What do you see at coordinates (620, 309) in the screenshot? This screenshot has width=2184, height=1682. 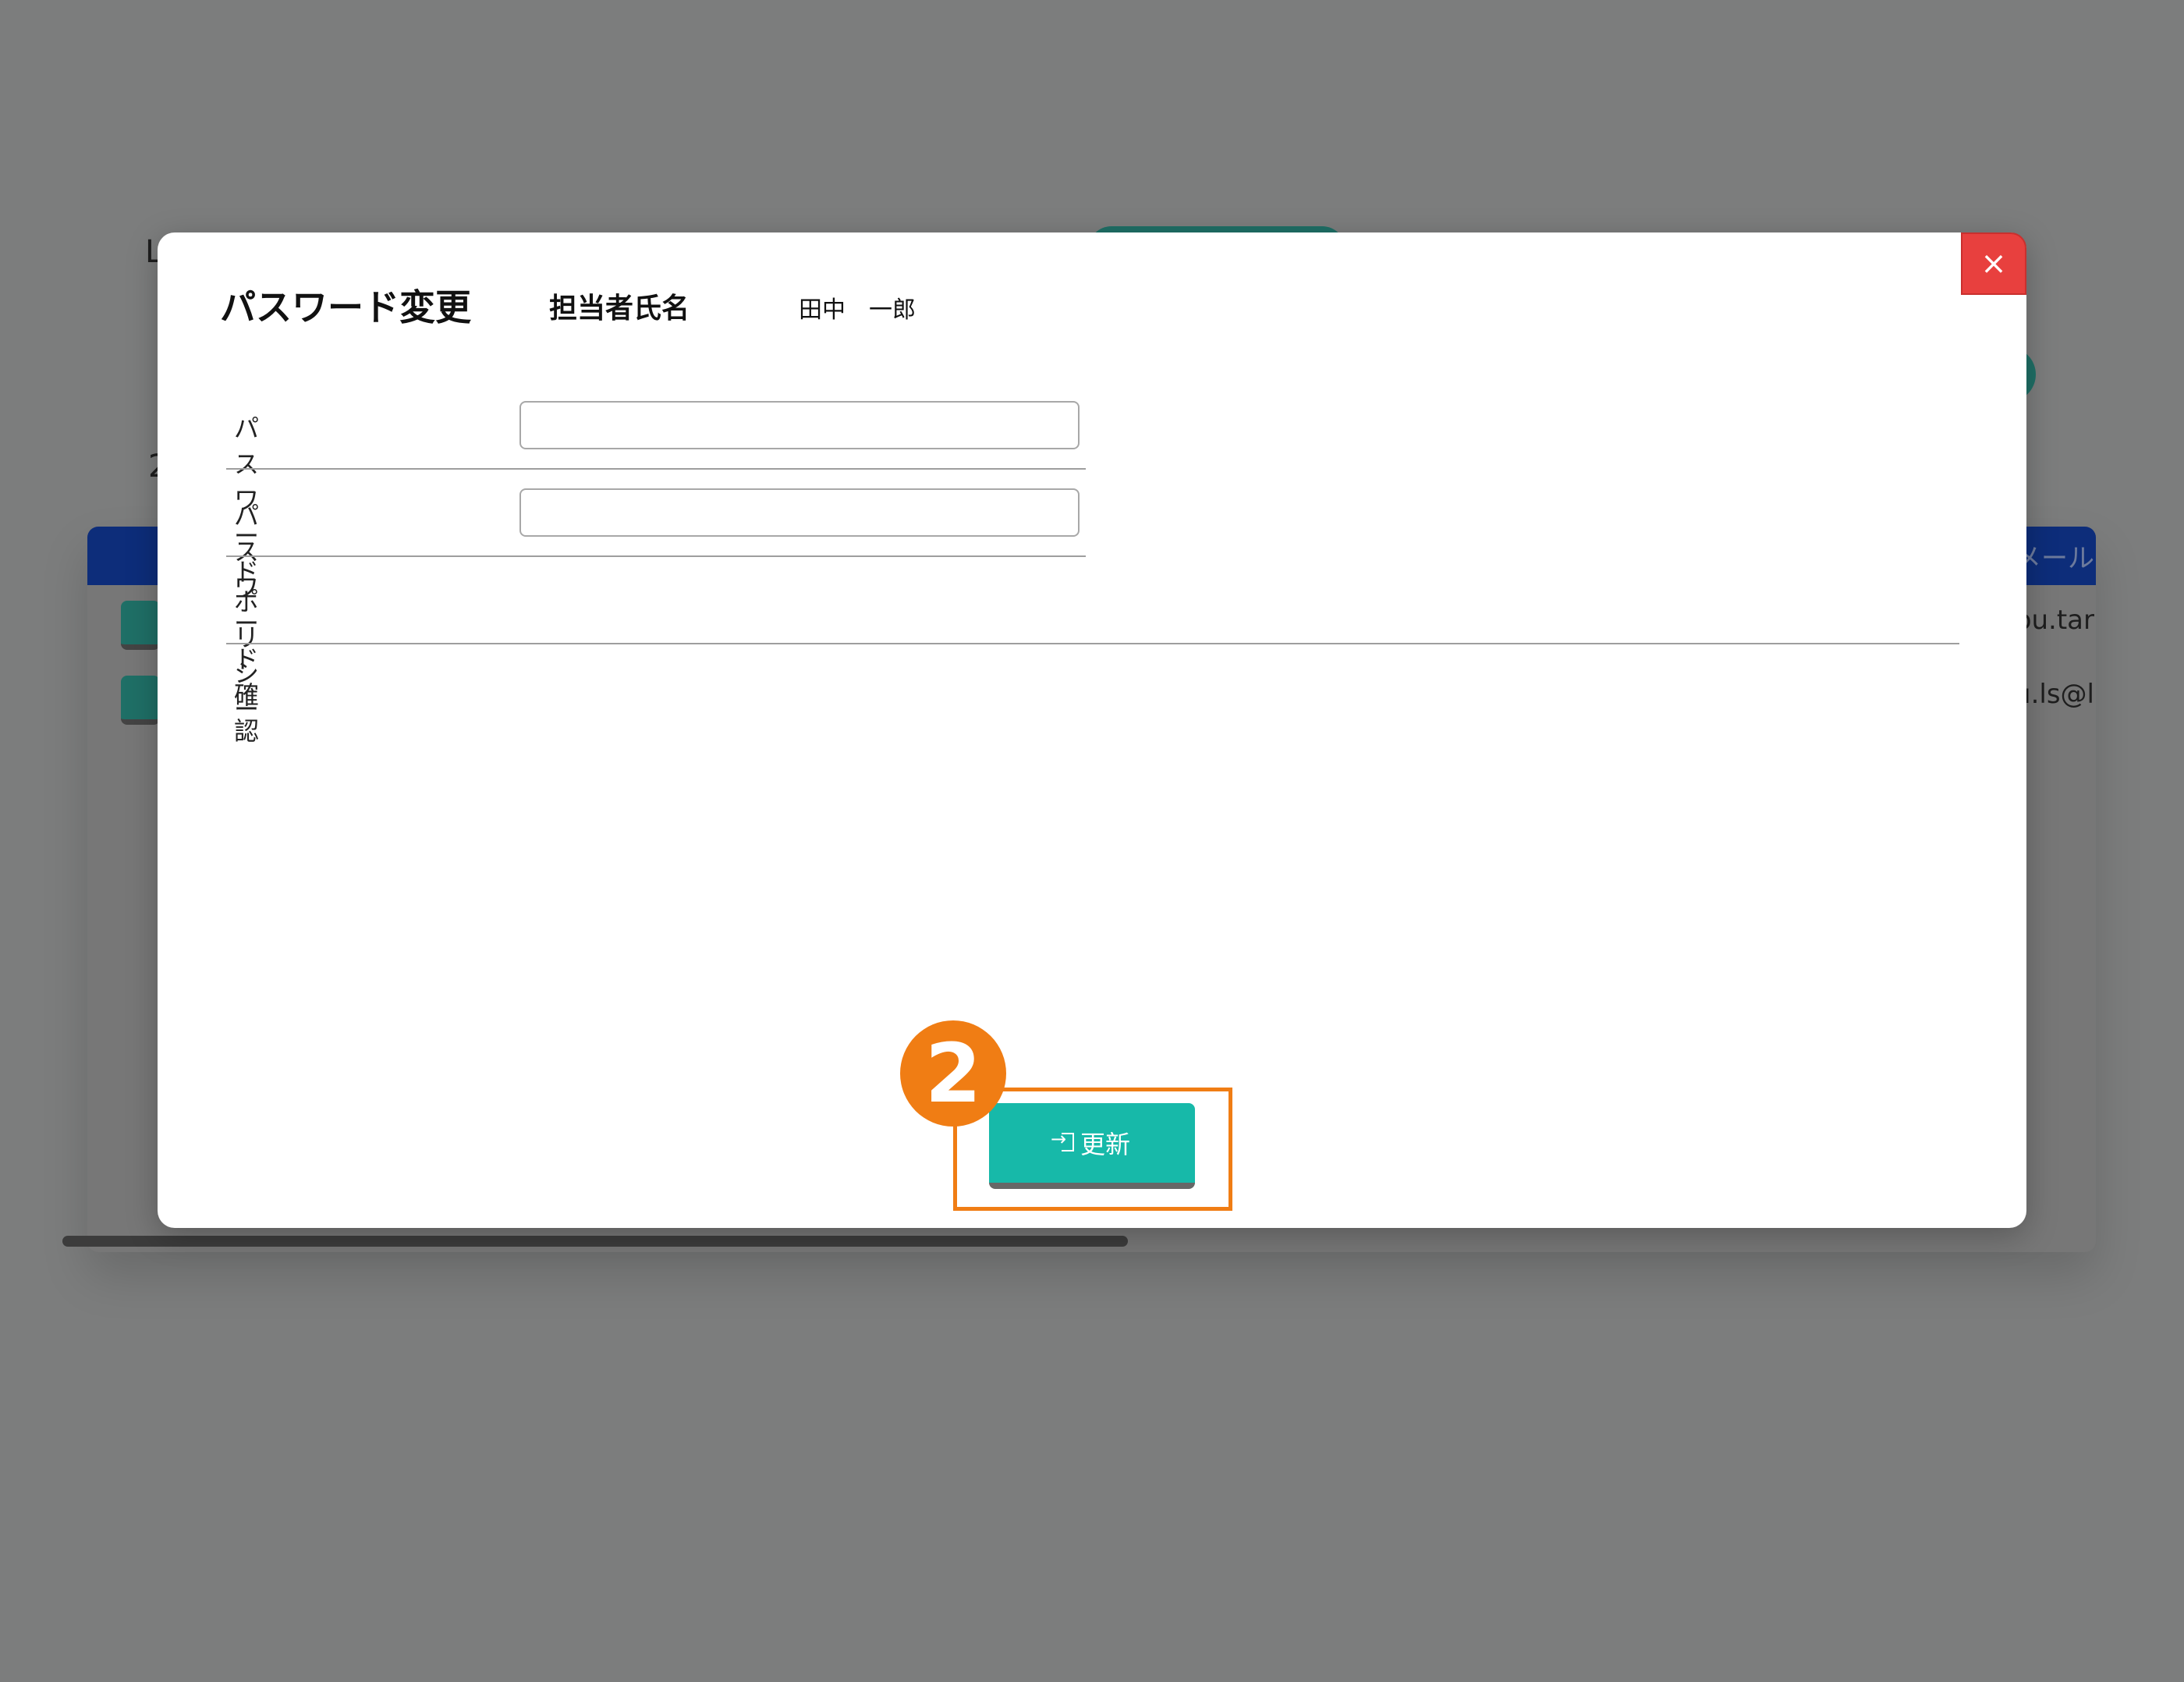 I see `staff-name-label: 担当者氏名` at bounding box center [620, 309].